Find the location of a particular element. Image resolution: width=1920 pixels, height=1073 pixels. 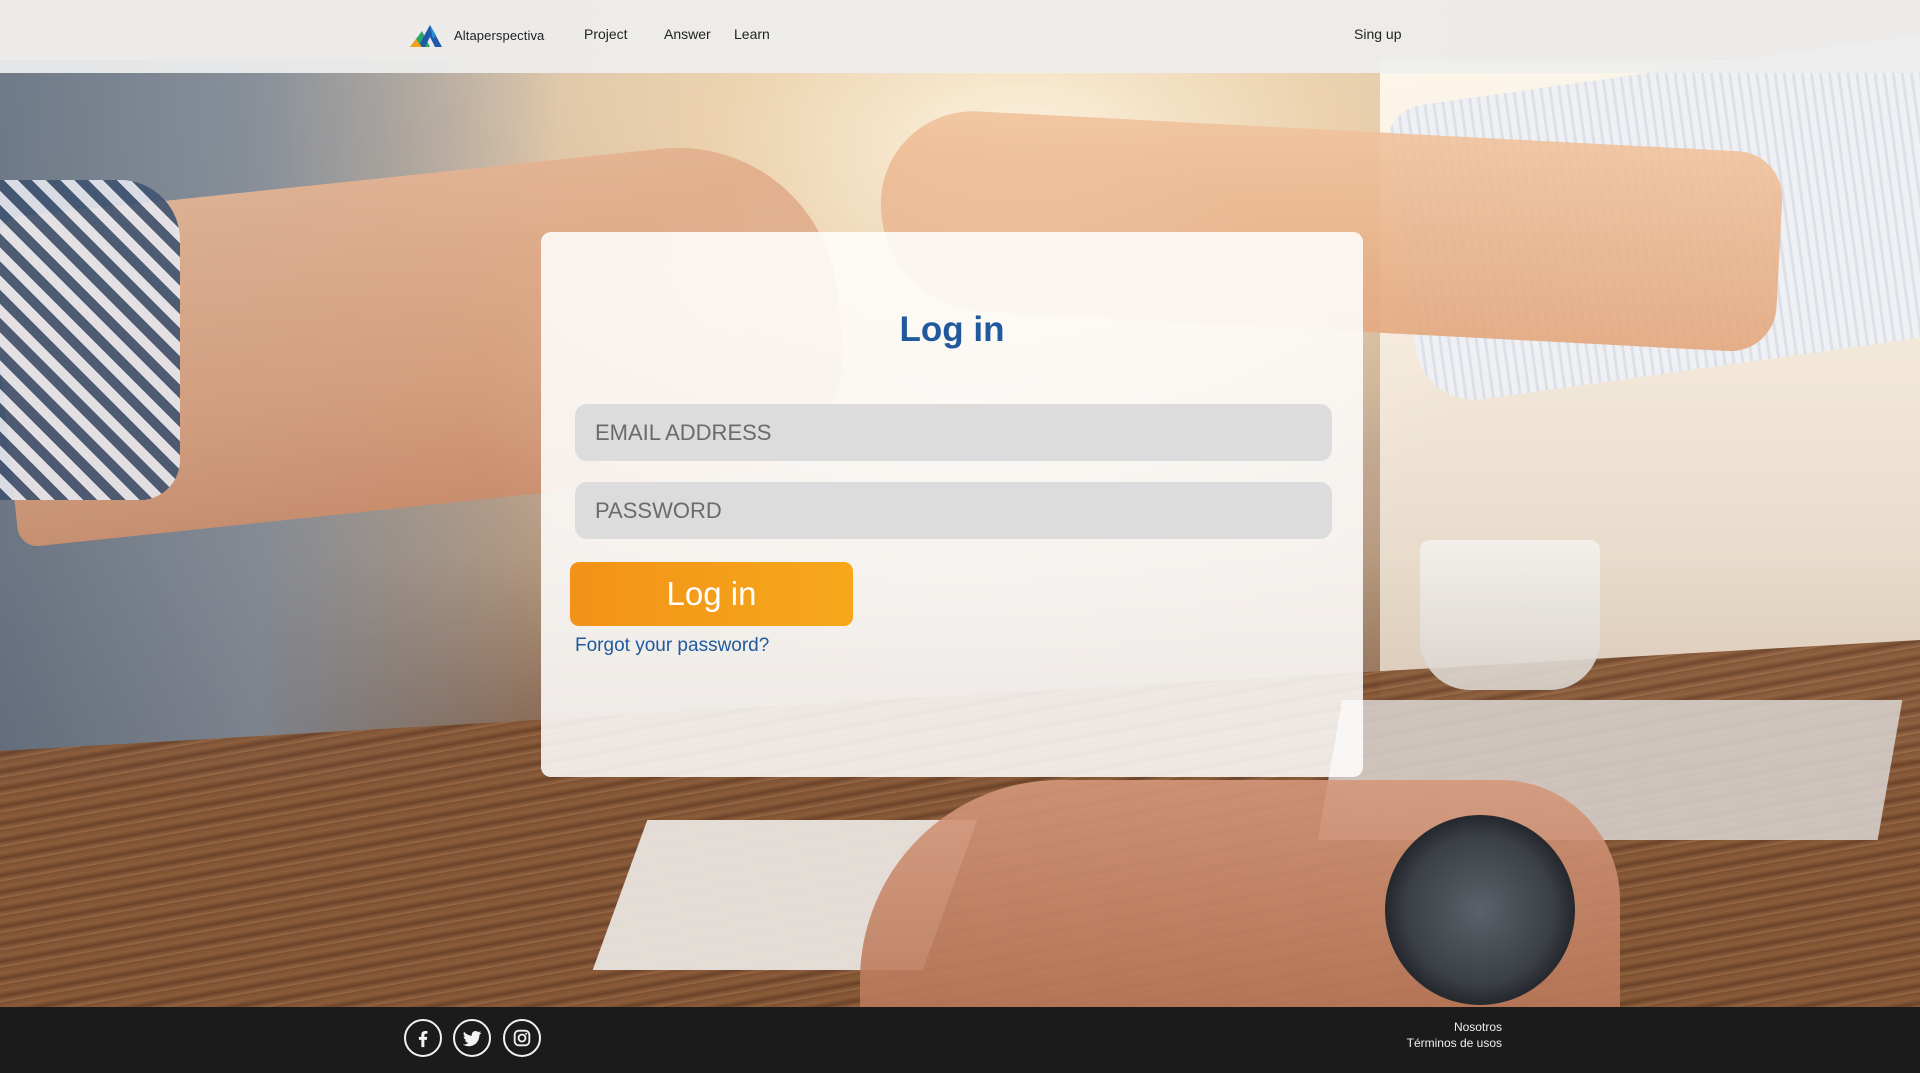

footer-links: Nosotros Términos de usos is located at coordinates (1454, 1035).